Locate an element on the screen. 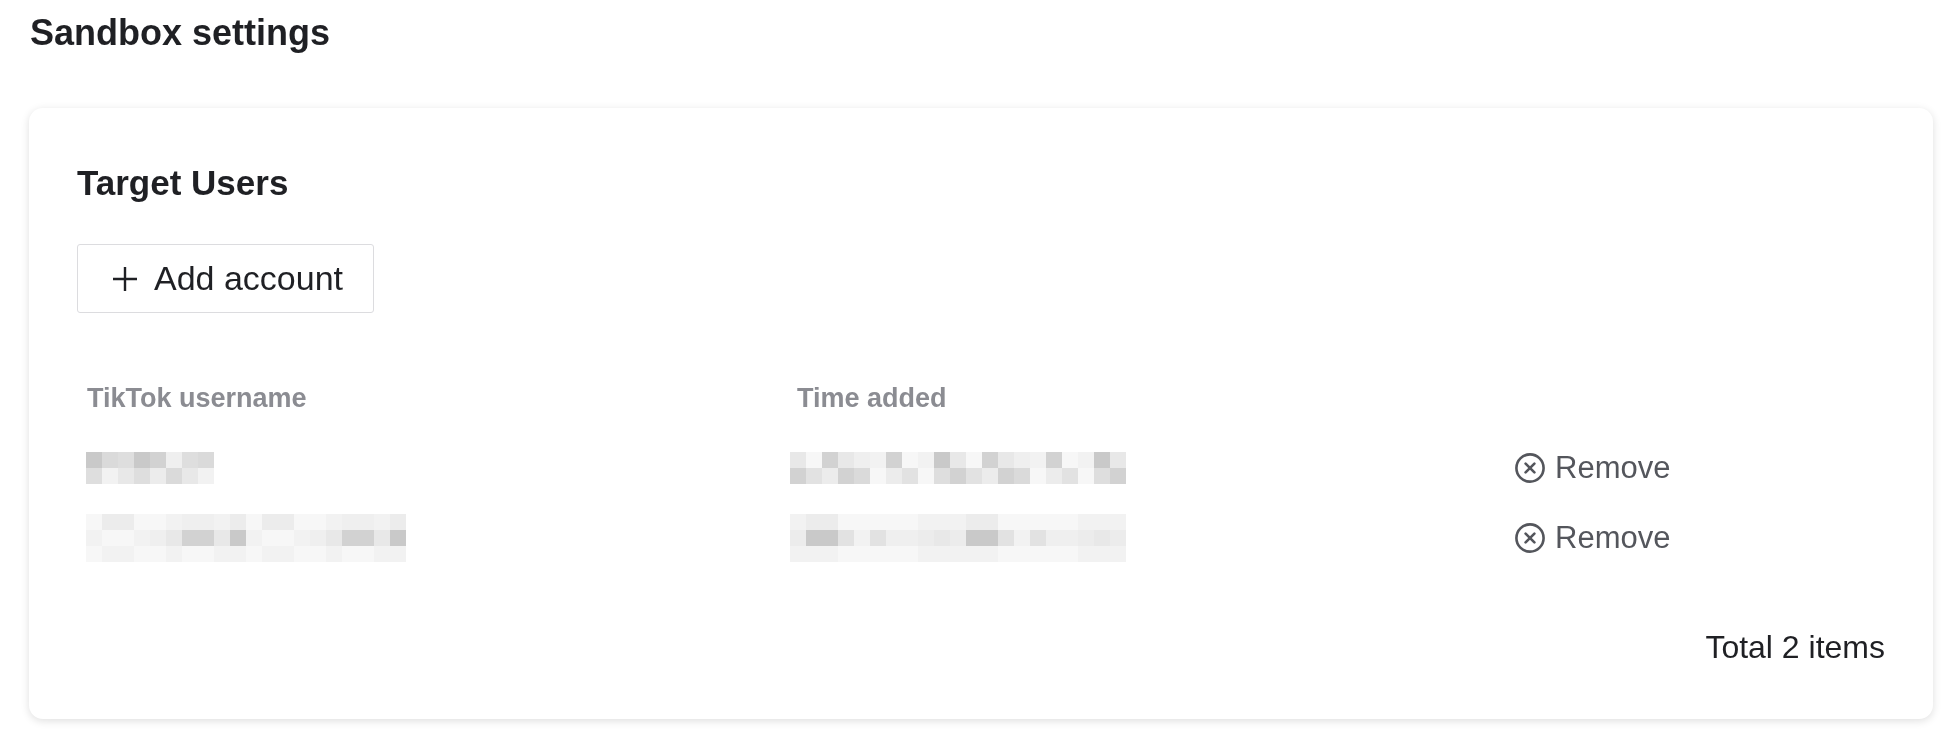  section-title: Target Users is located at coordinates (183, 183).